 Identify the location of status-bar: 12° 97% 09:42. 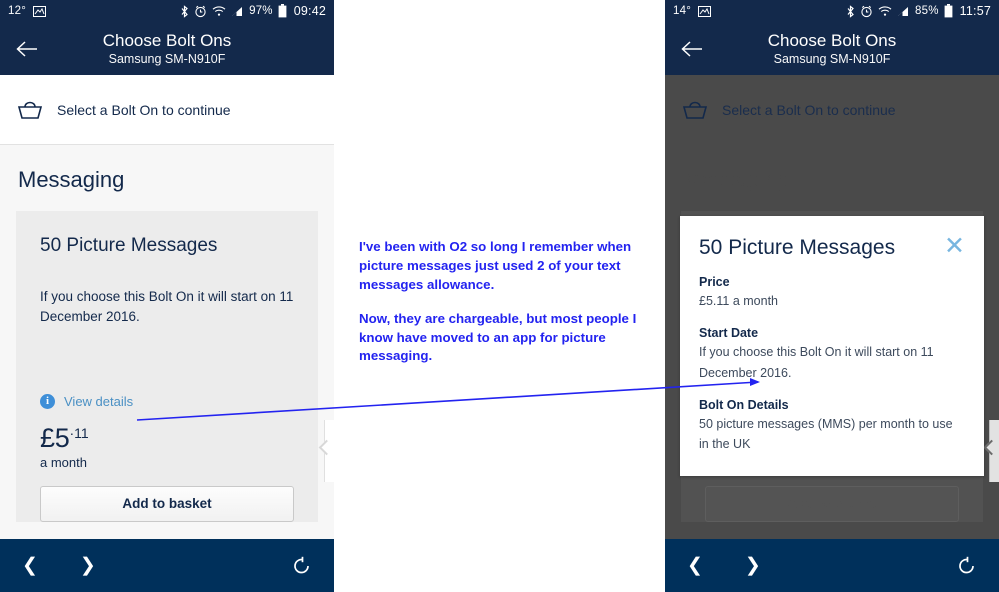
(167, 11).